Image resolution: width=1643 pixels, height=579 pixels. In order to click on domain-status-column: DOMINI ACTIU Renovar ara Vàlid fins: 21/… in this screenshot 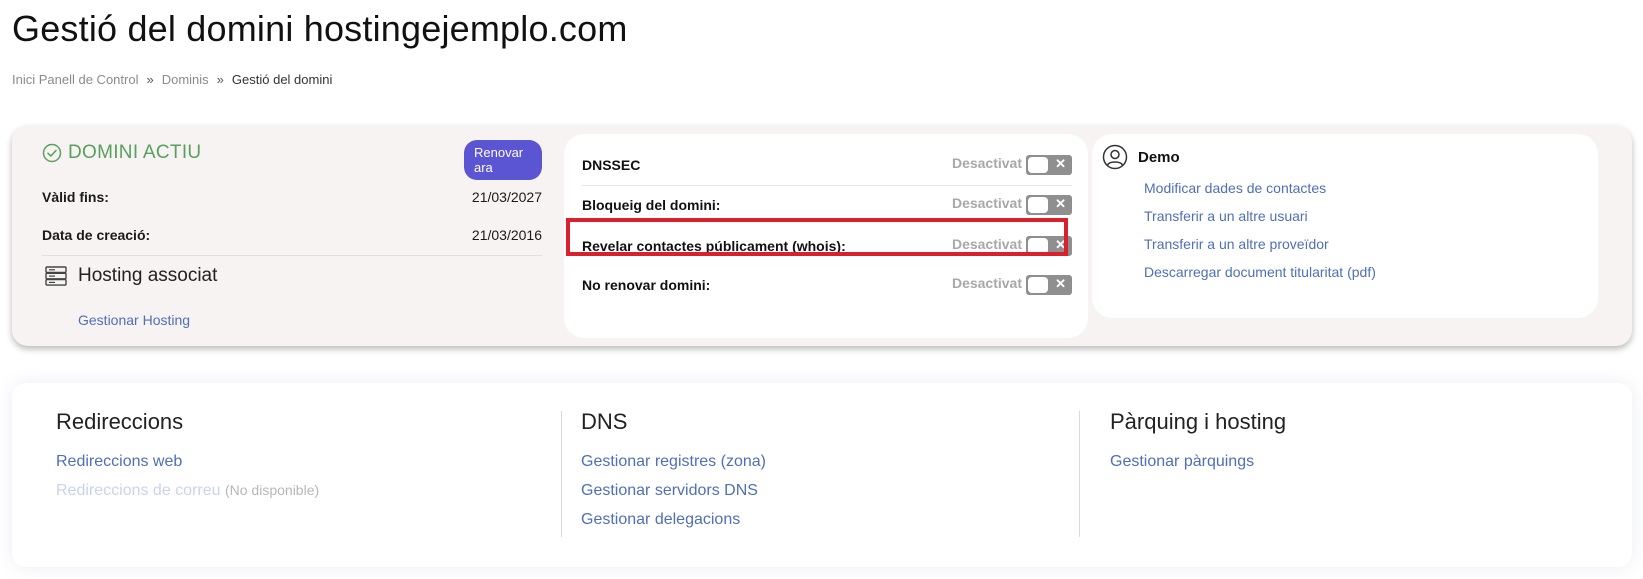, I will do `click(292, 235)`.